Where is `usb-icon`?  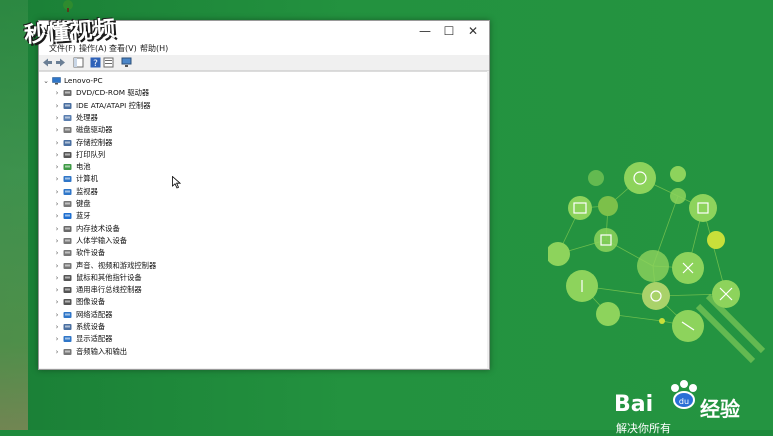
usb-icon is located at coordinates (67, 290).